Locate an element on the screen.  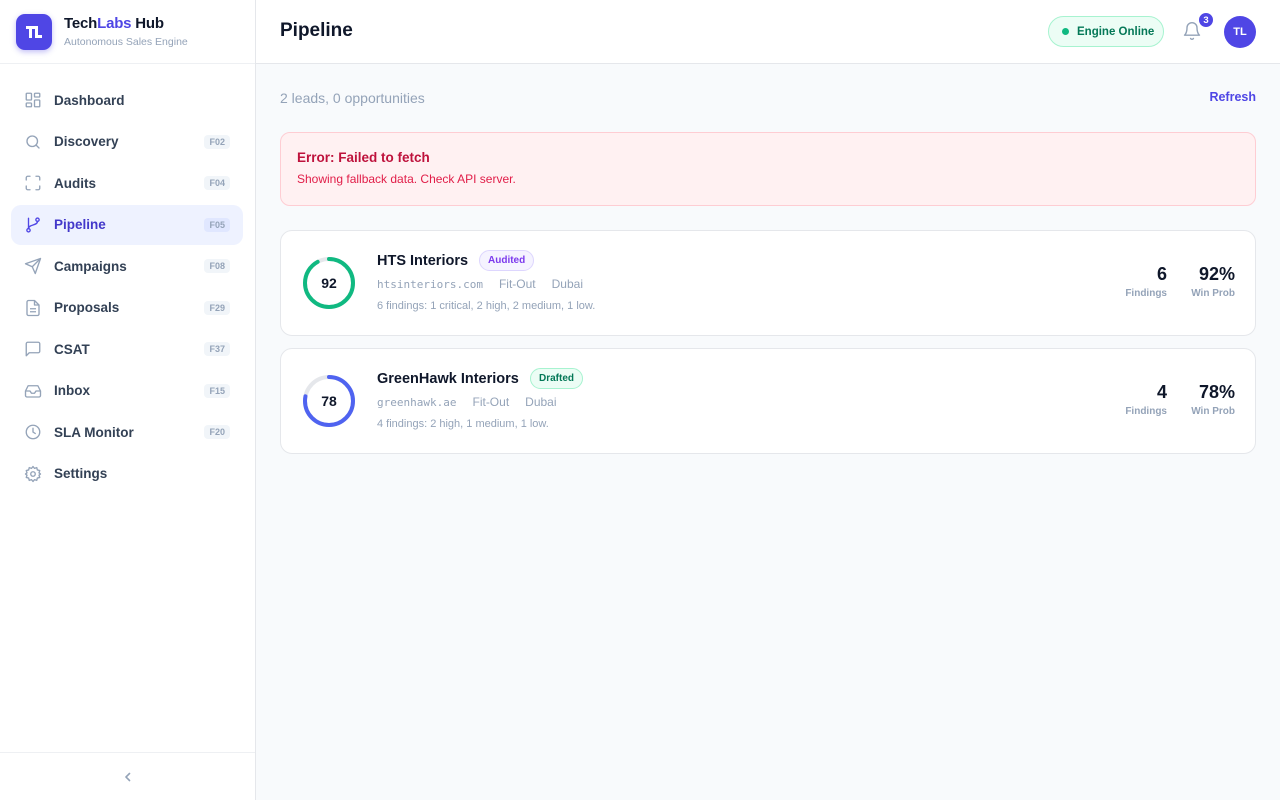
inbox-icon is located at coordinates (33, 391).